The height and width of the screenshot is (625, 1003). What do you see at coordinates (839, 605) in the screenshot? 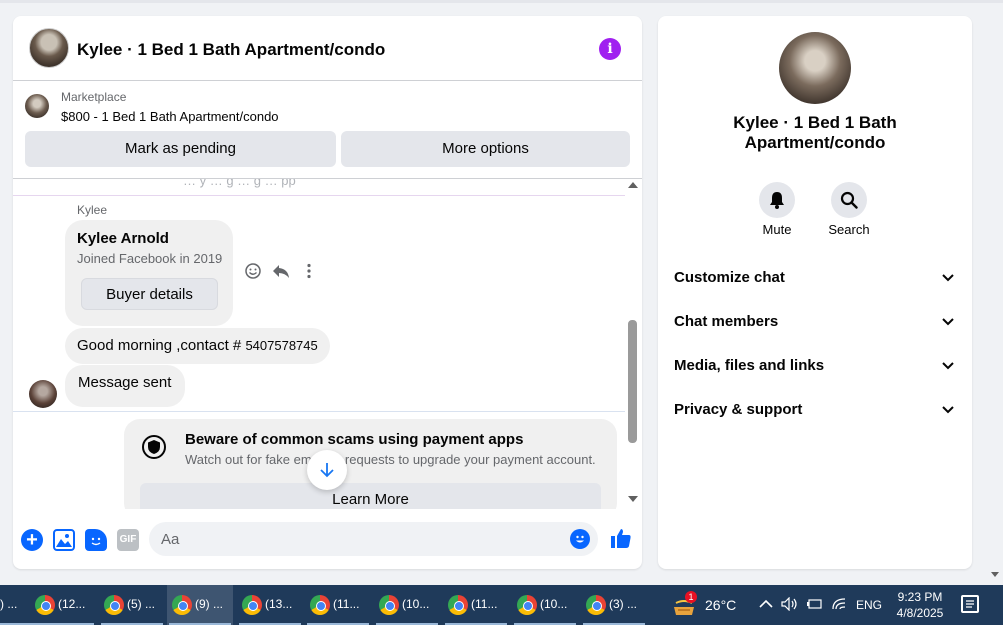
I see `wifi-icon` at bounding box center [839, 605].